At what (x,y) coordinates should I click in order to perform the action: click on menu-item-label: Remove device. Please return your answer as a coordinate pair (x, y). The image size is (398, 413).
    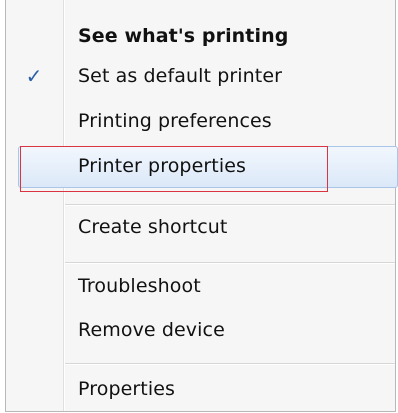
    Looking at the image, I should click on (151, 330).